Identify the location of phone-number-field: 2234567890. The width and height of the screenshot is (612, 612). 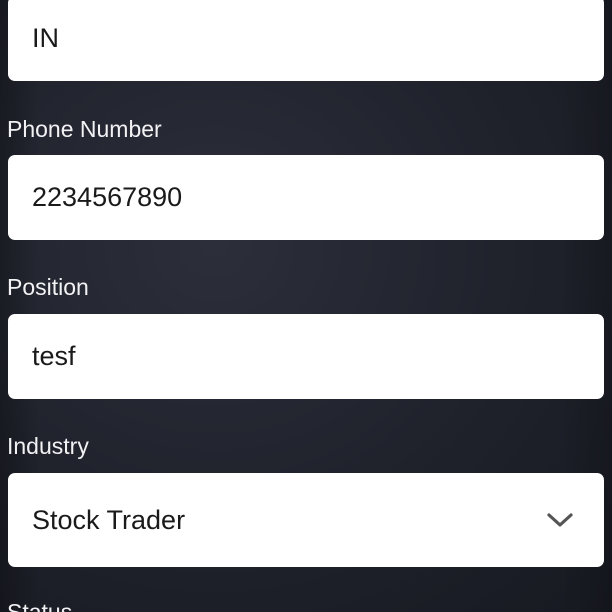
(306, 197).